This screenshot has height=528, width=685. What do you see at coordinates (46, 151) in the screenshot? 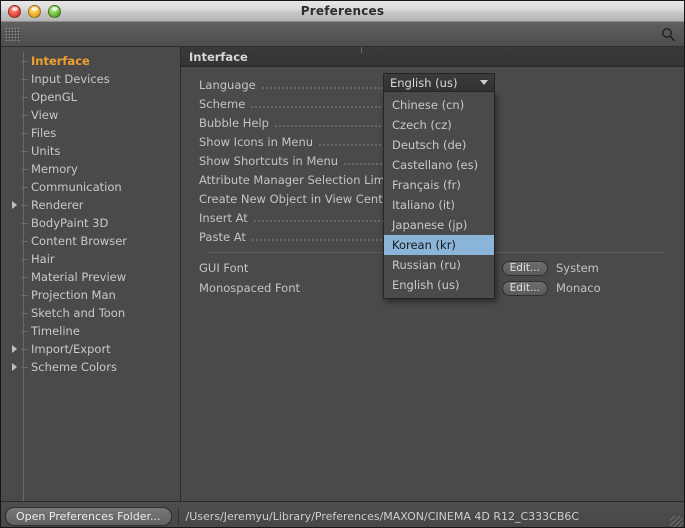
I see `sidebar-item-label: Units` at bounding box center [46, 151].